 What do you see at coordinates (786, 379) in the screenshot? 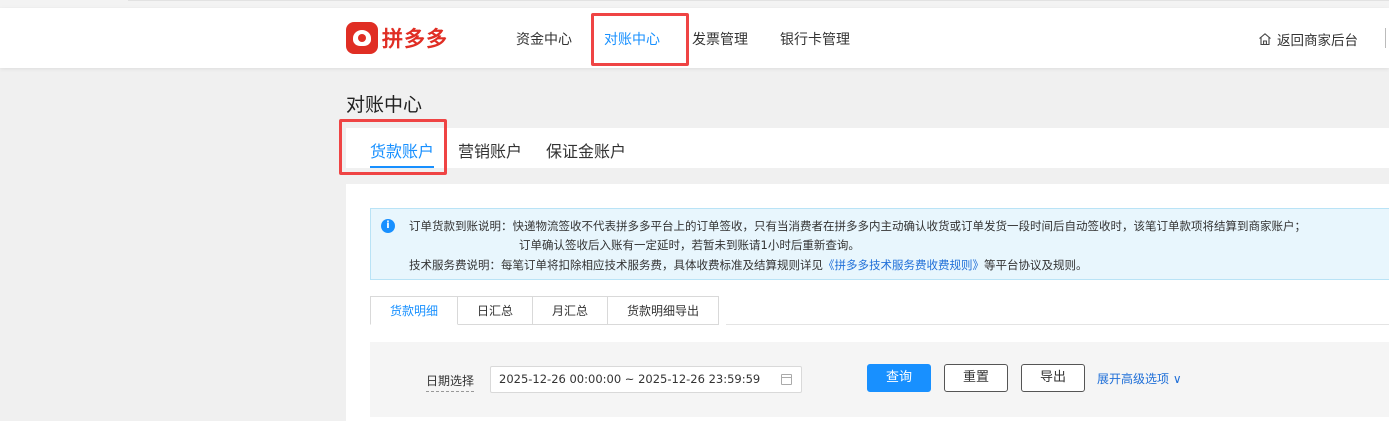
I see `calendar-icon` at bounding box center [786, 379].